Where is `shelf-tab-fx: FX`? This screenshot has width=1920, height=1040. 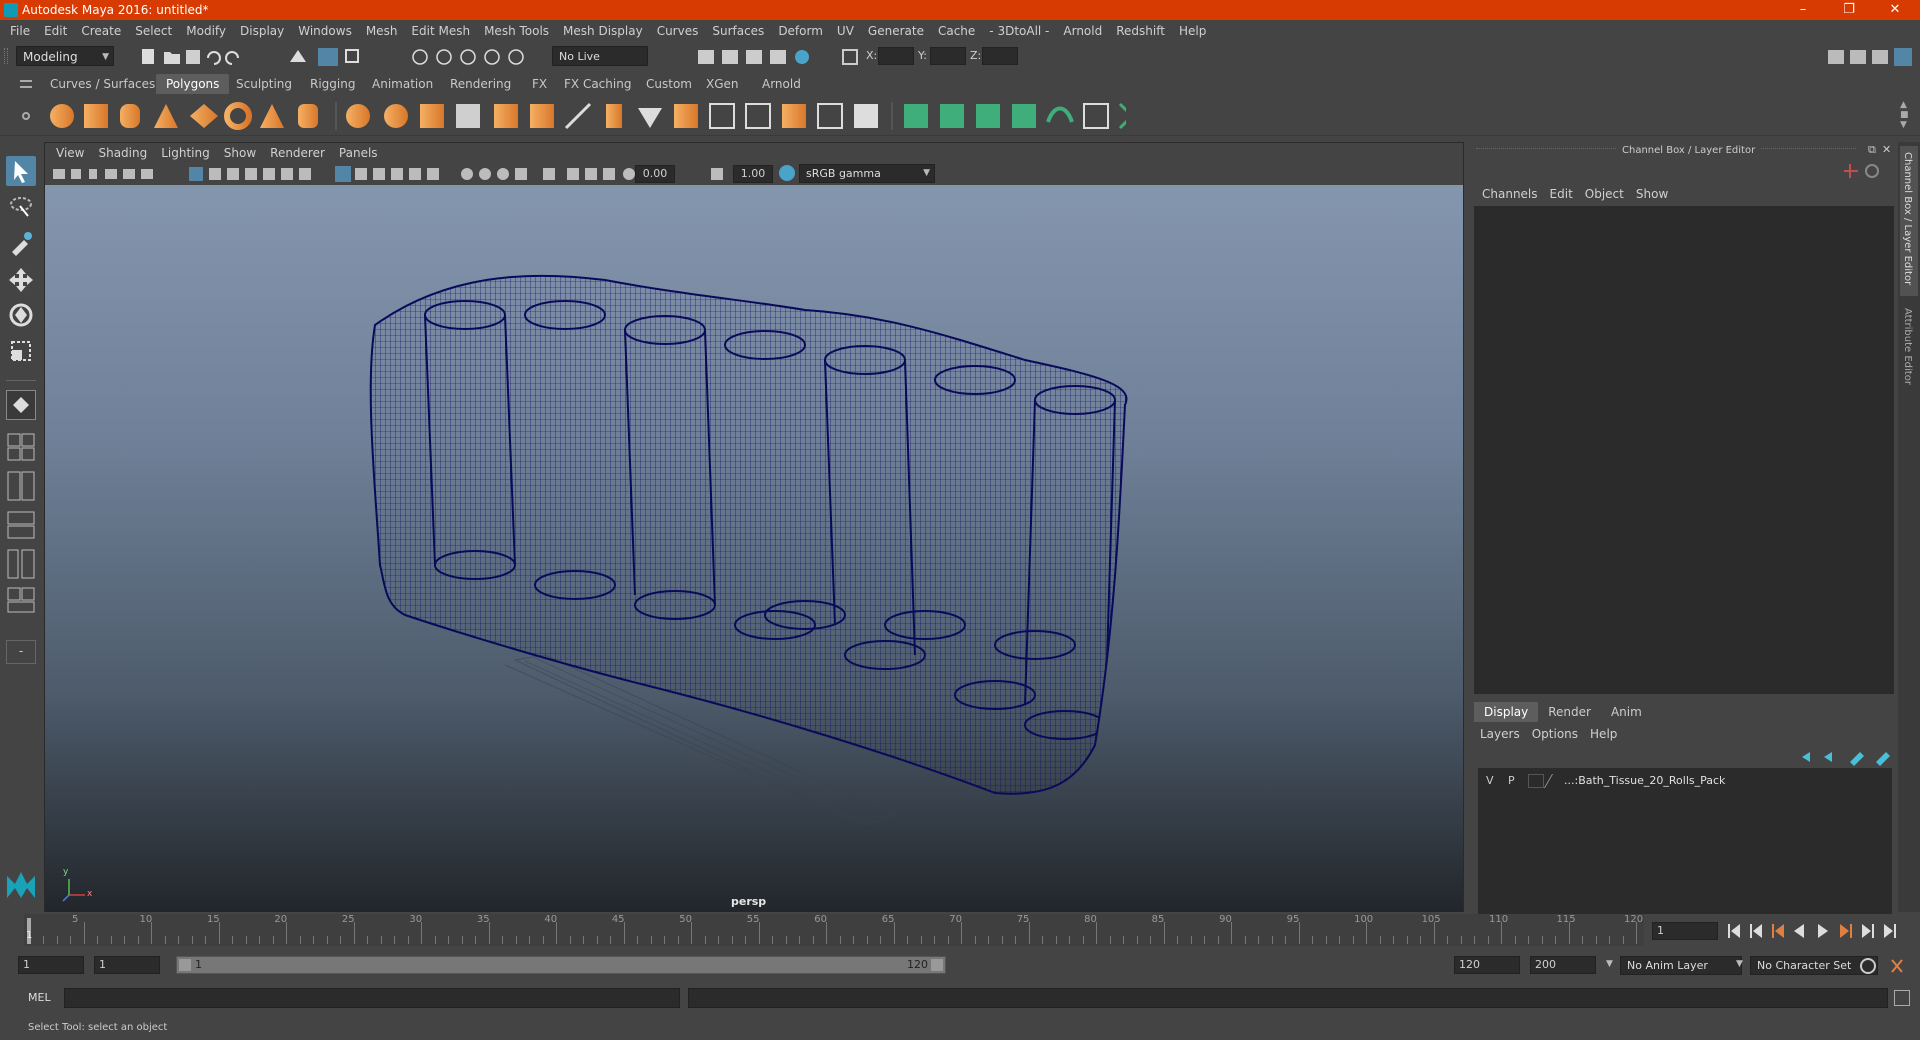 shelf-tab-fx: FX is located at coordinates (539, 84).